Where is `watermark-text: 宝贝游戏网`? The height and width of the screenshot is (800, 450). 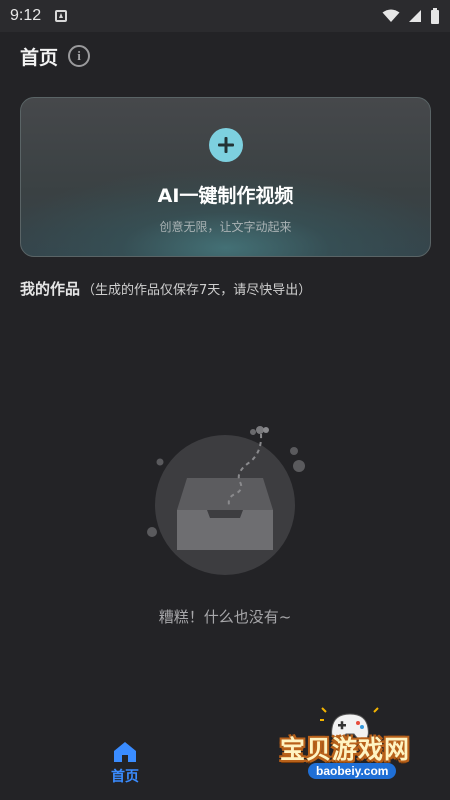
watermark-text: 宝贝游戏网 is located at coordinates (345, 749).